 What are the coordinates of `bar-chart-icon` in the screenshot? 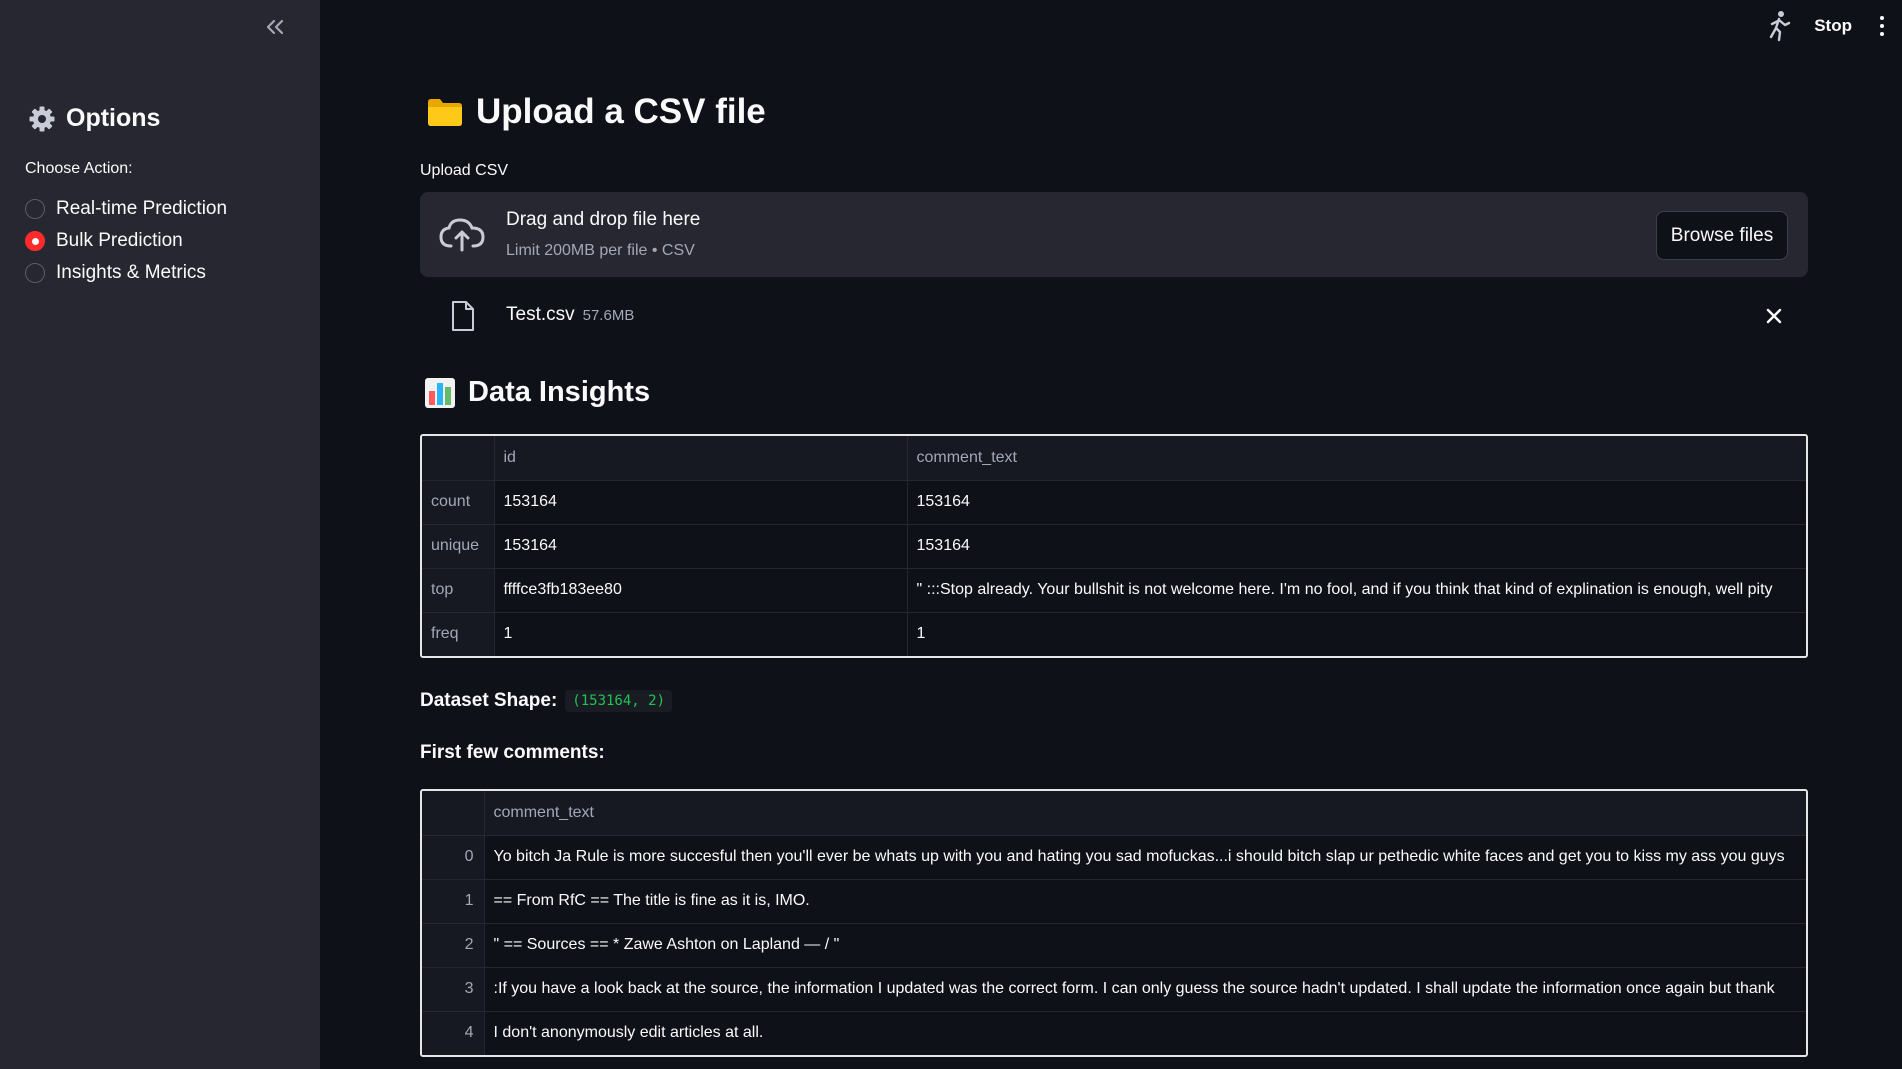 It's located at (440, 392).